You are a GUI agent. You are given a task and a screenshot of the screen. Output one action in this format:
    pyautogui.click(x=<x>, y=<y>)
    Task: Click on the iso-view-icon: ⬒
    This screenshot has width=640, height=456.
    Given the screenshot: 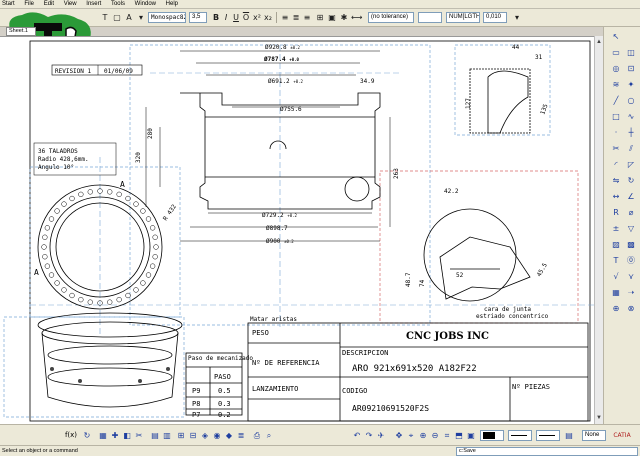 What is the action you would take?
    pyautogui.click(x=459, y=435)
    